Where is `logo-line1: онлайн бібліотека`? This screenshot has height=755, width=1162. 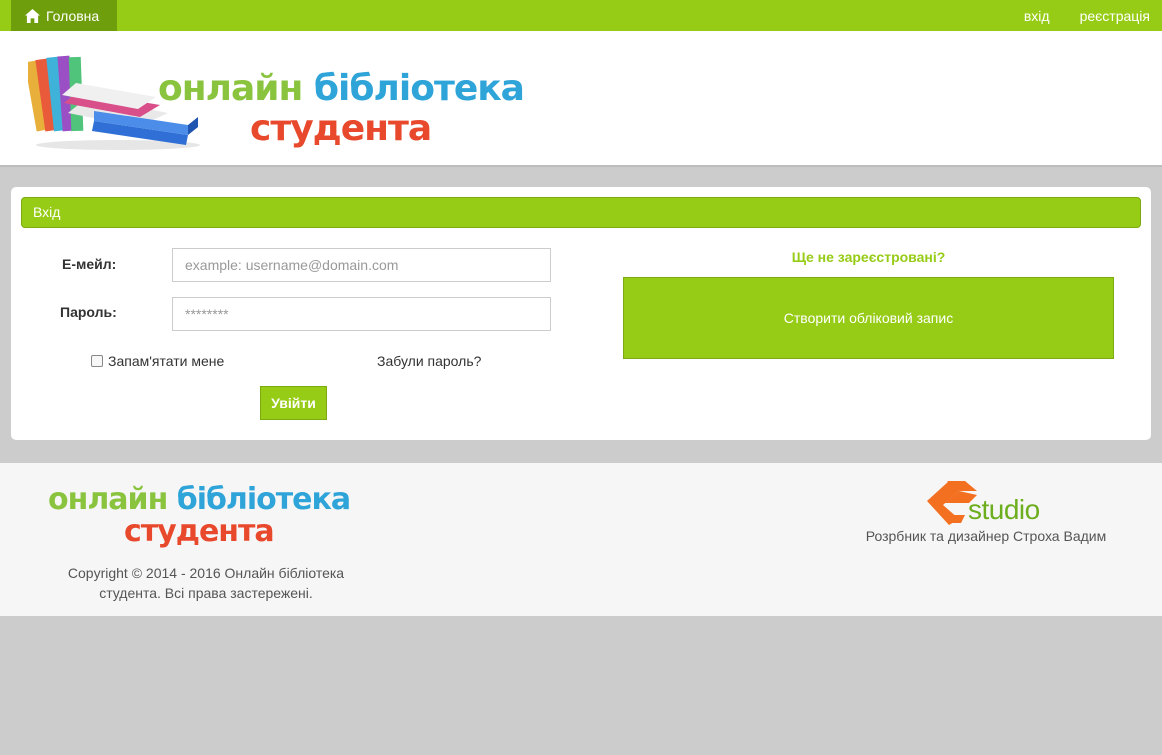
logo-line1: онлайн бібліотека is located at coordinates (341, 88).